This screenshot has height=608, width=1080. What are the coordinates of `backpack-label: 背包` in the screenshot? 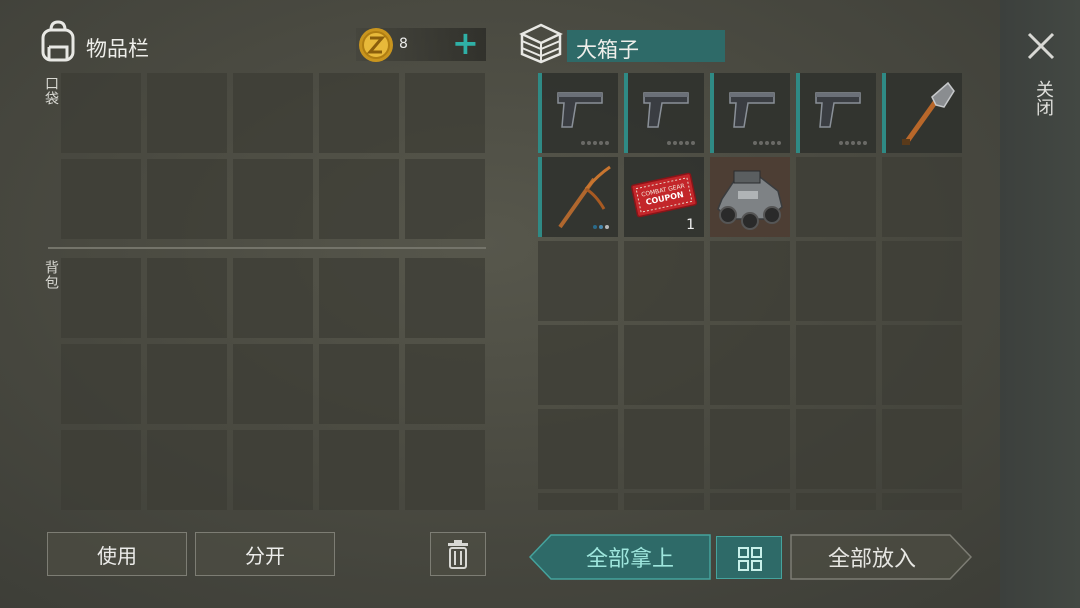 It's located at (51, 275).